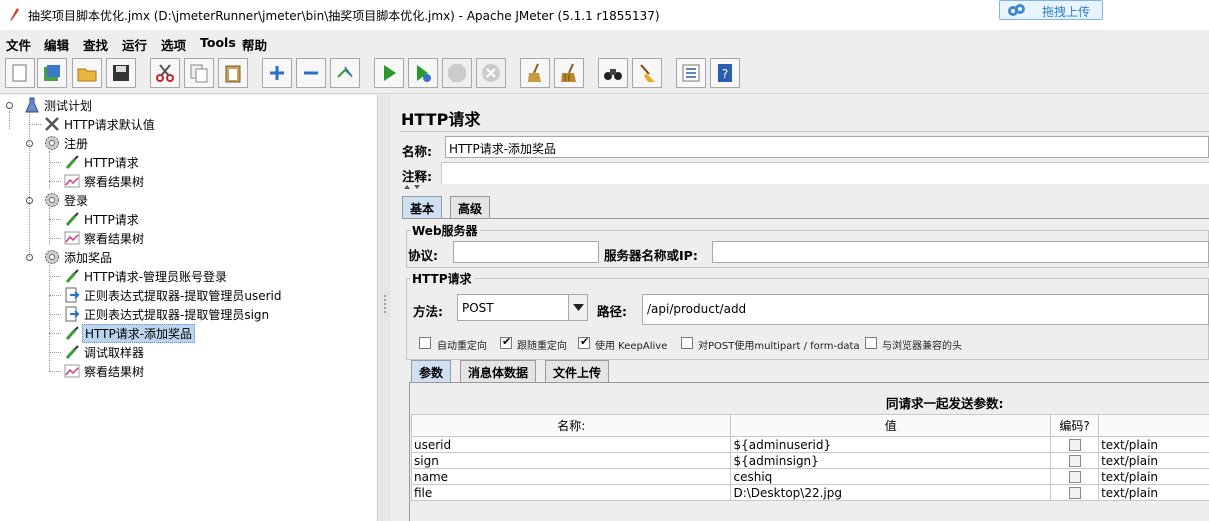 This screenshot has width=1209, height=521. I want to click on shutdown-button, so click(491, 73).